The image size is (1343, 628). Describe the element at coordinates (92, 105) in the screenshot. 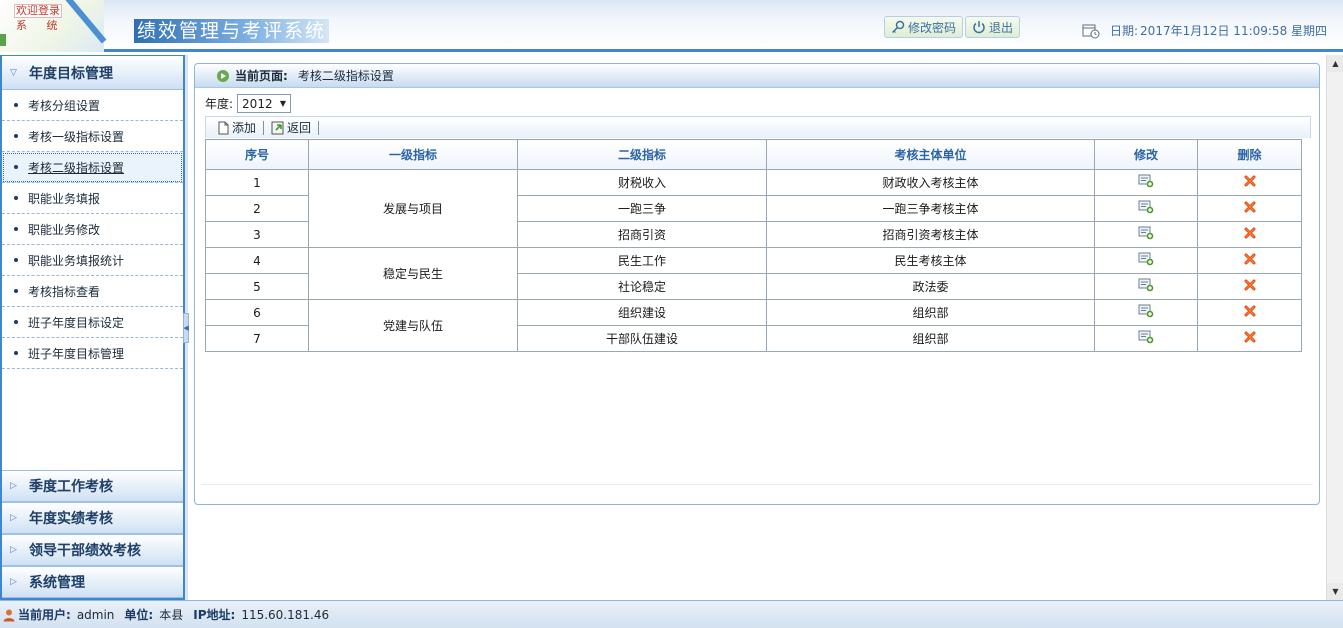

I see `sidebar-item: 考核分组设置` at that location.